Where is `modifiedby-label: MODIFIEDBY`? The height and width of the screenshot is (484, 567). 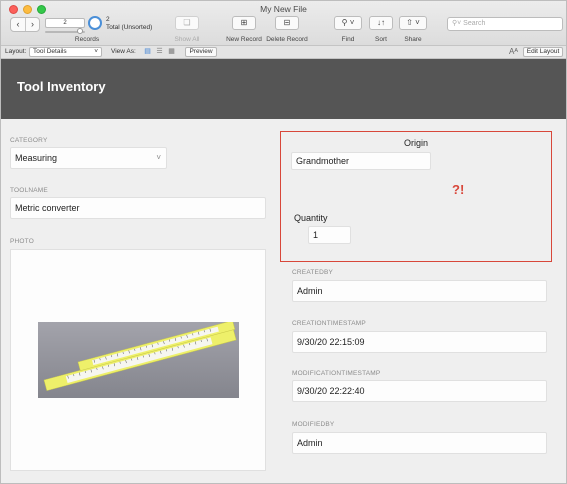
modifiedby-label: MODIFIEDBY is located at coordinates (313, 424).